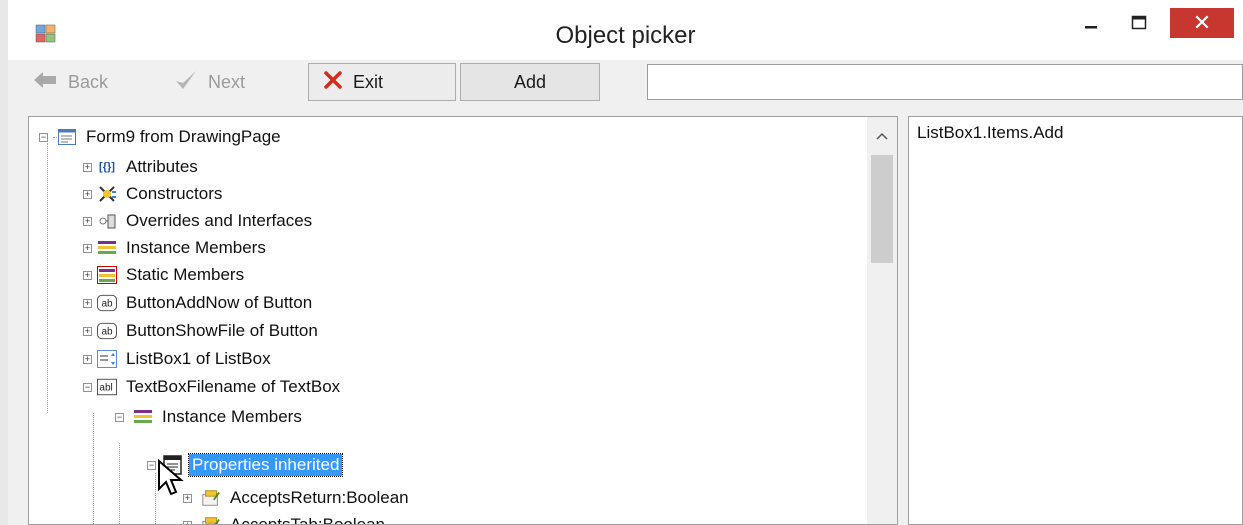 The height and width of the screenshot is (525, 1243). I want to click on tree-node-label: ButtonShowFile of Button, so click(222, 330).